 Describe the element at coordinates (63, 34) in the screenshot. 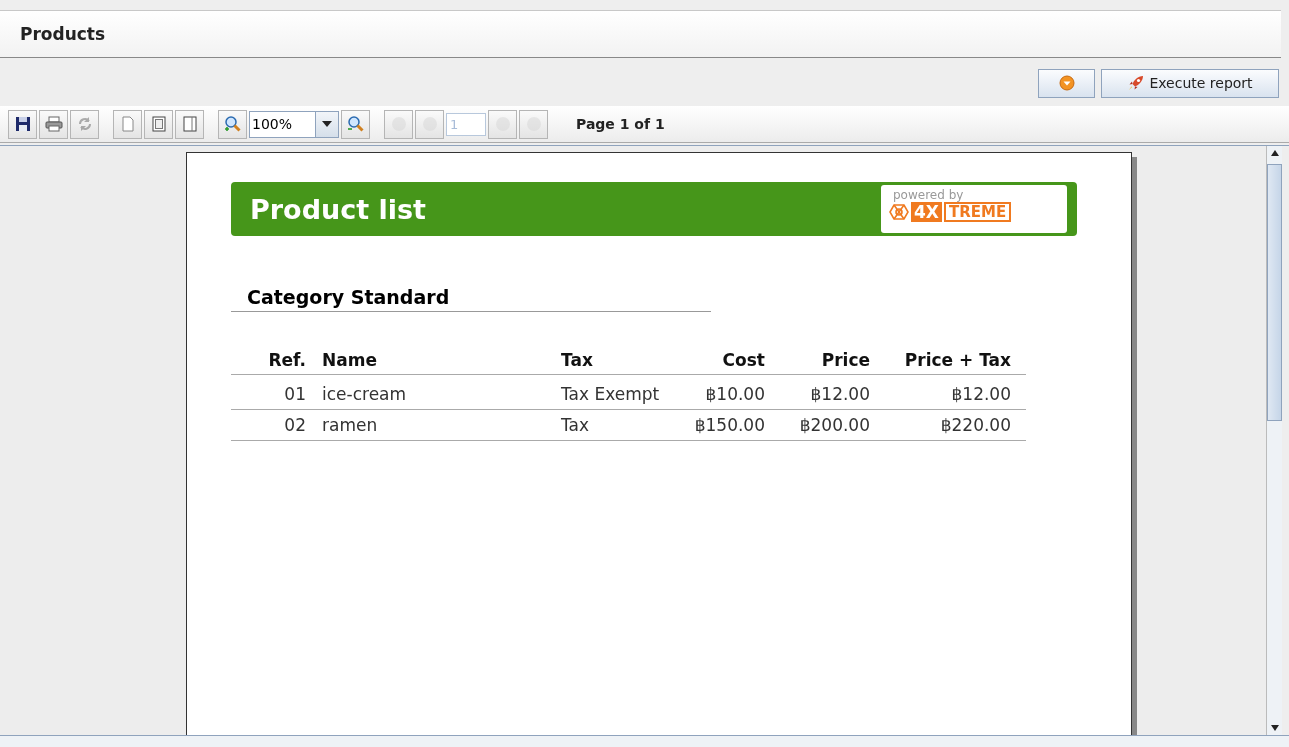

I see `window-title: Products` at that location.